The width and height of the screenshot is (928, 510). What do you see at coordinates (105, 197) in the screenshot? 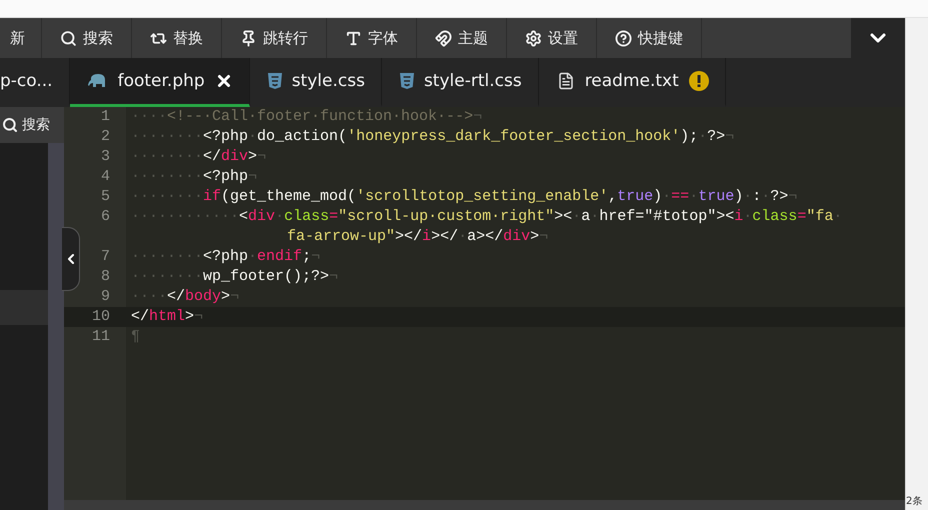
I see `line-number: 5` at bounding box center [105, 197].